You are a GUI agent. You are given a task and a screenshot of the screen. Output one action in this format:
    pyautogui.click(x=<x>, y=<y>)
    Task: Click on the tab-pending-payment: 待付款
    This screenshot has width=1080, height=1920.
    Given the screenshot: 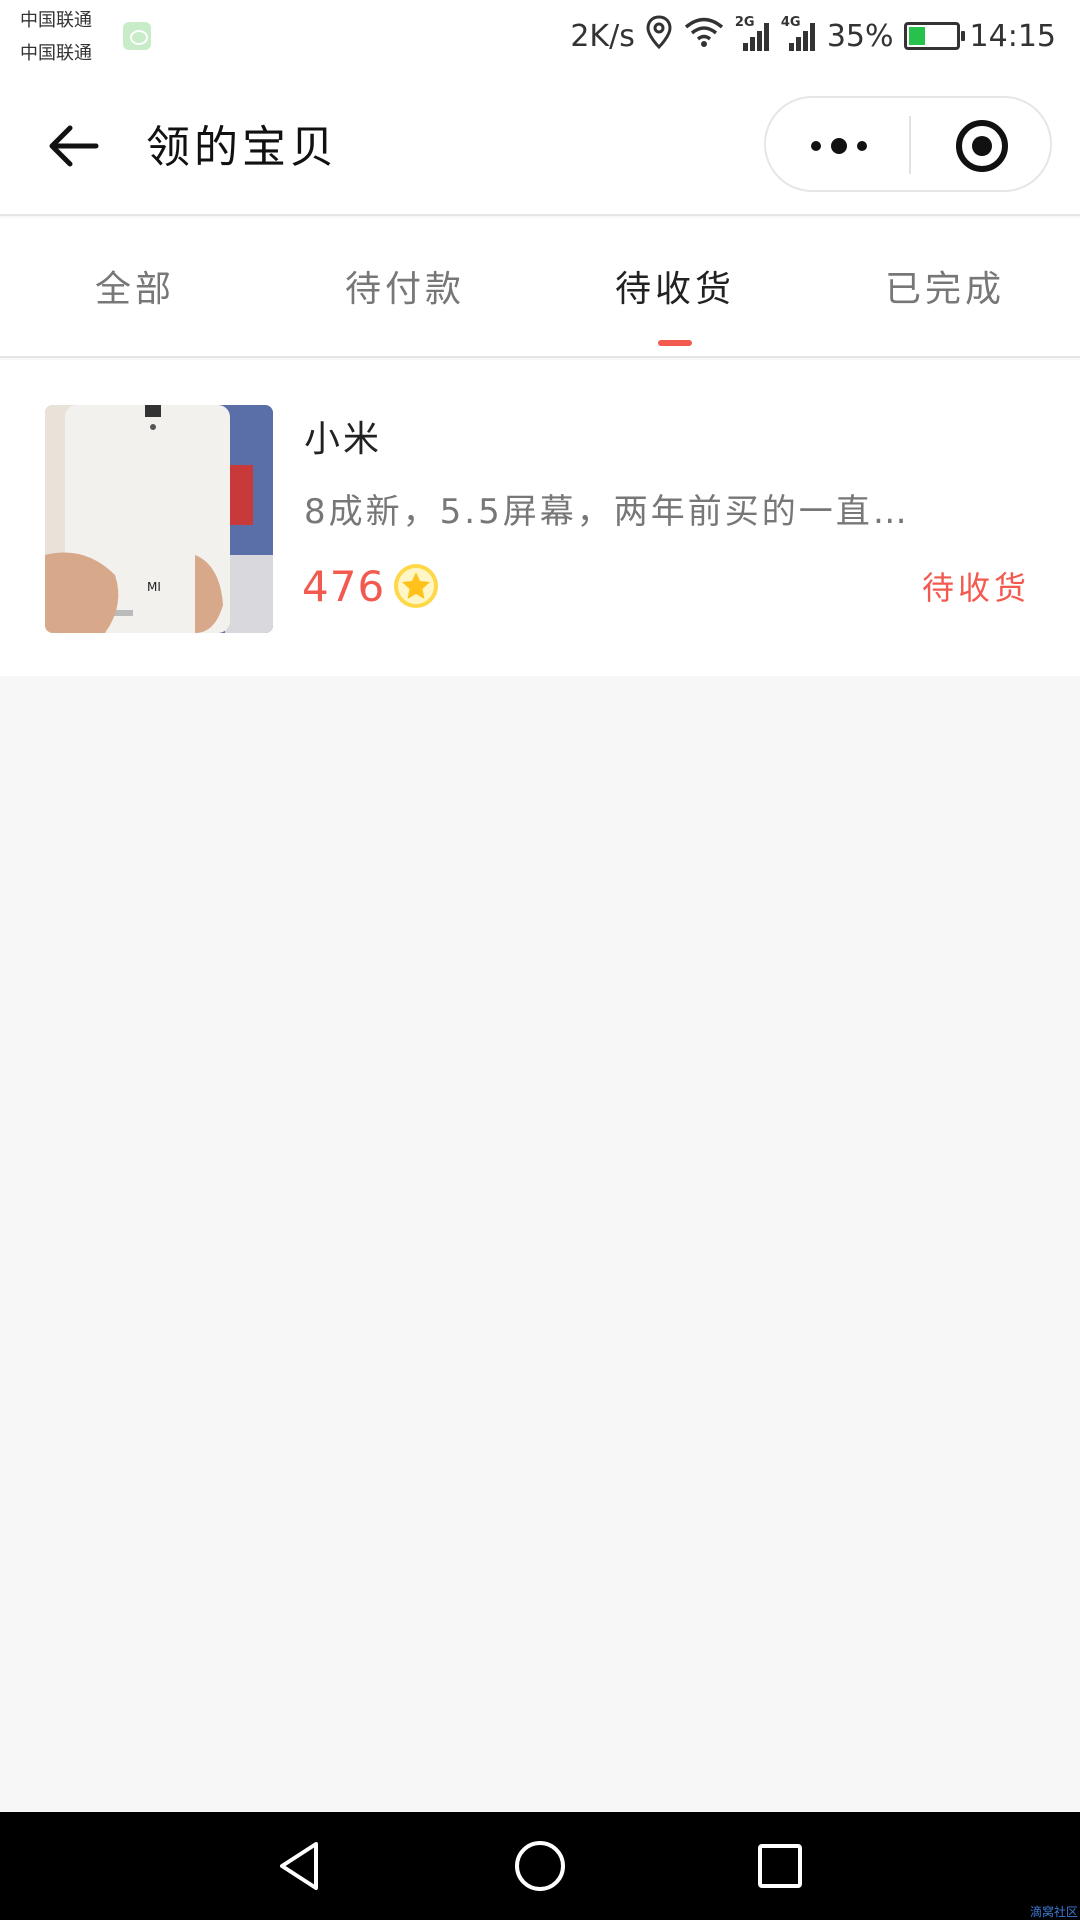 What is the action you would take?
    pyautogui.click(x=405, y=287)
    